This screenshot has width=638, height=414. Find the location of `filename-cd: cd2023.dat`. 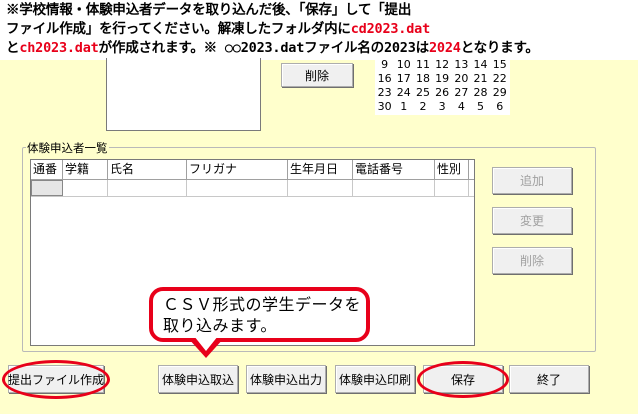

filename-cd: cd2023.dat is located at coordinates (390, 29).